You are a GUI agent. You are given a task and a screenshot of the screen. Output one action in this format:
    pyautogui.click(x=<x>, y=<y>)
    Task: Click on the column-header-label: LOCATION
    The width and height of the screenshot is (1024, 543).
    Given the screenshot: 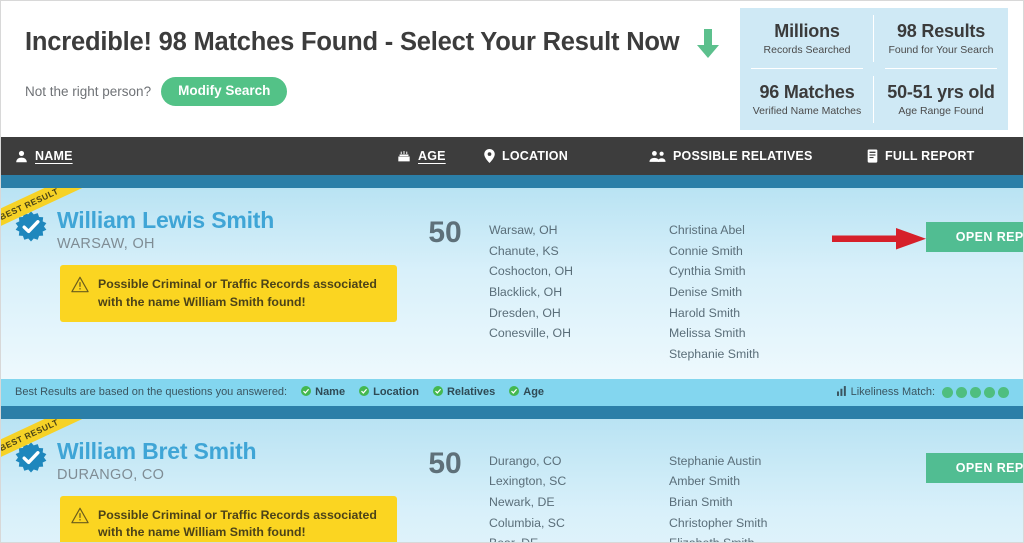 What is the action you would take?
    pyautogui.click(x=535, y=156)
    